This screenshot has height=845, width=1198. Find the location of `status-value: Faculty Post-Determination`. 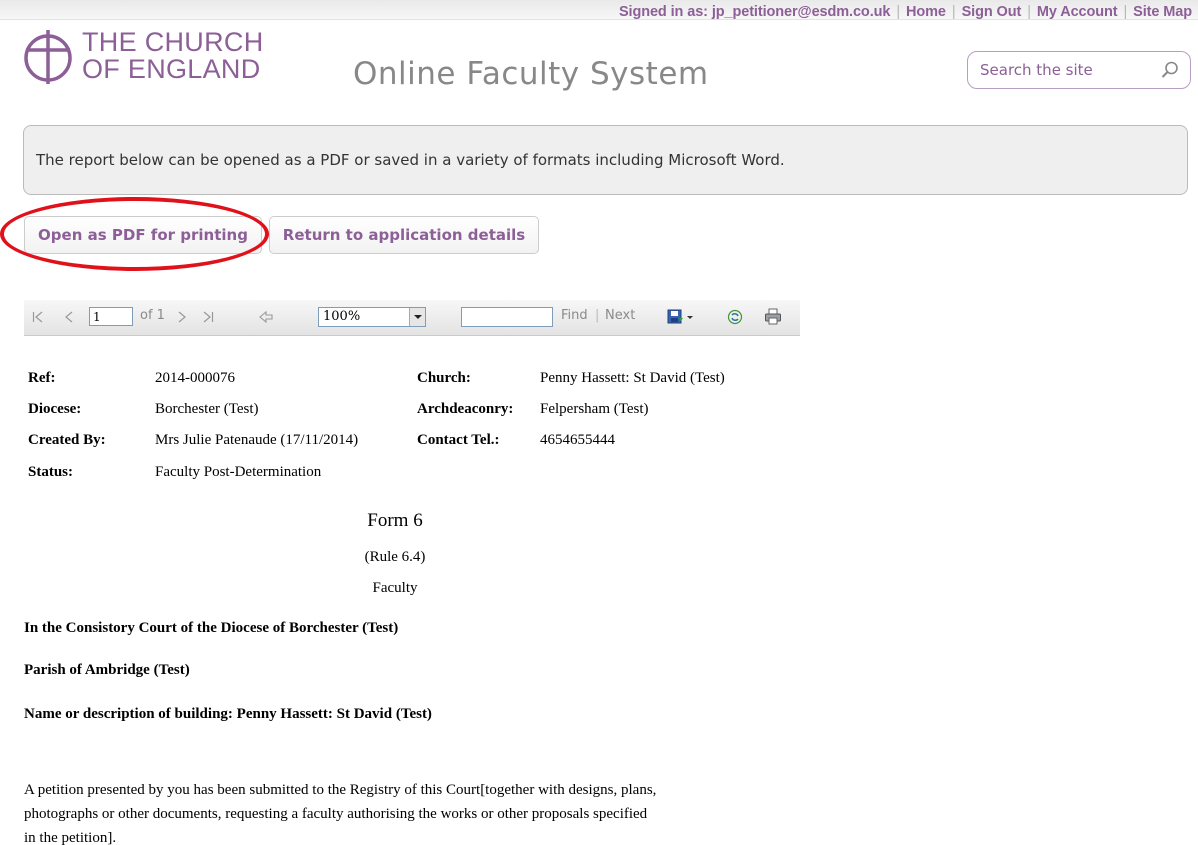

status-value: Faculty Post-Determination is located at coordinates (238, 472).